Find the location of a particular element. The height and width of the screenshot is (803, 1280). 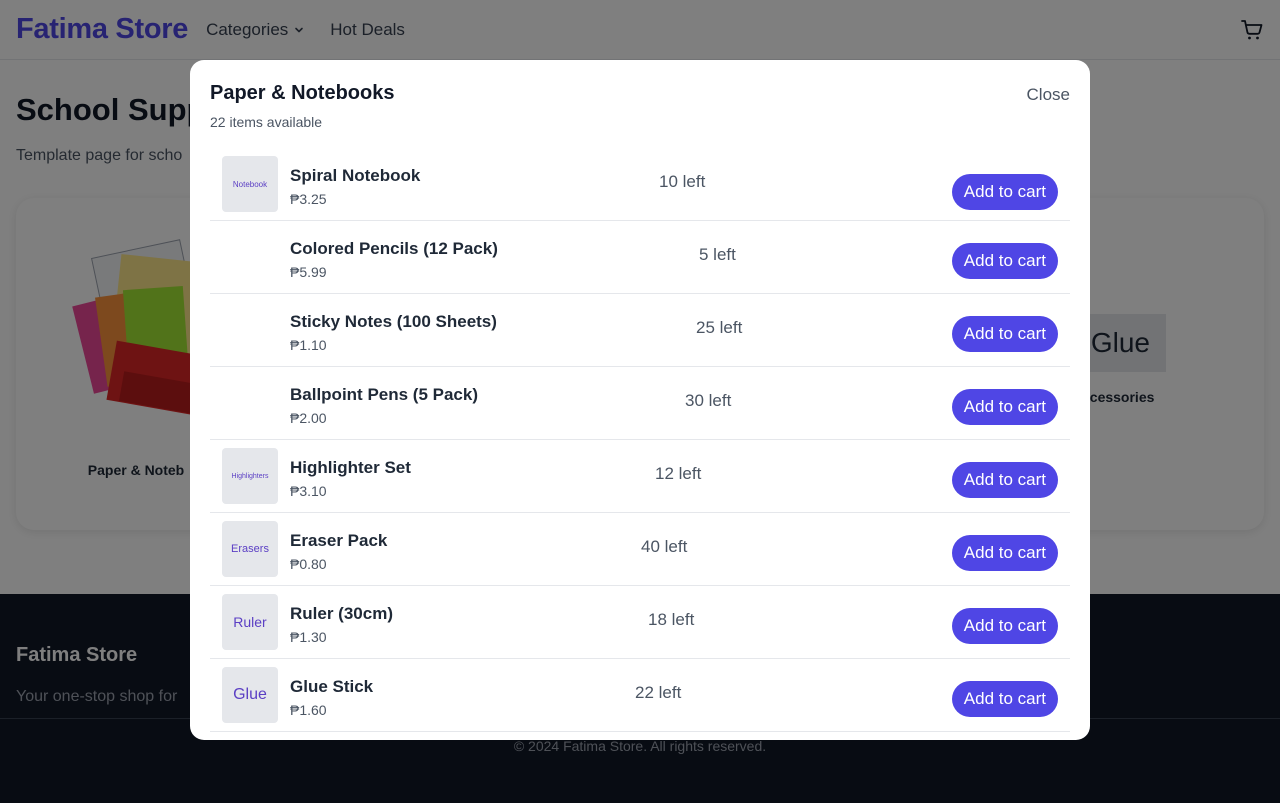

product-thumbnail: Highlighters is located at coordinates (250, 476).